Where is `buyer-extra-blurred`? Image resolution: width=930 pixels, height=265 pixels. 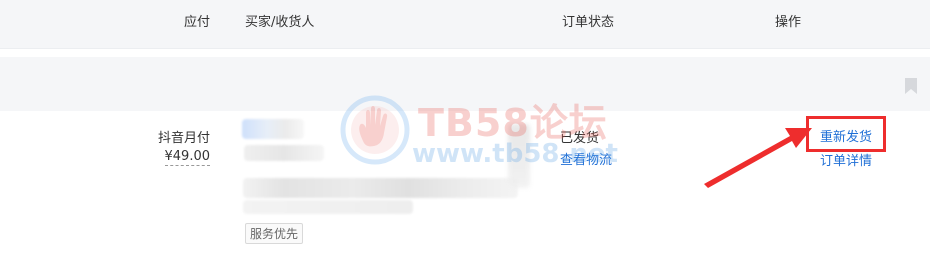 buyer-extra-blurred is located at coordinates (519, 156).